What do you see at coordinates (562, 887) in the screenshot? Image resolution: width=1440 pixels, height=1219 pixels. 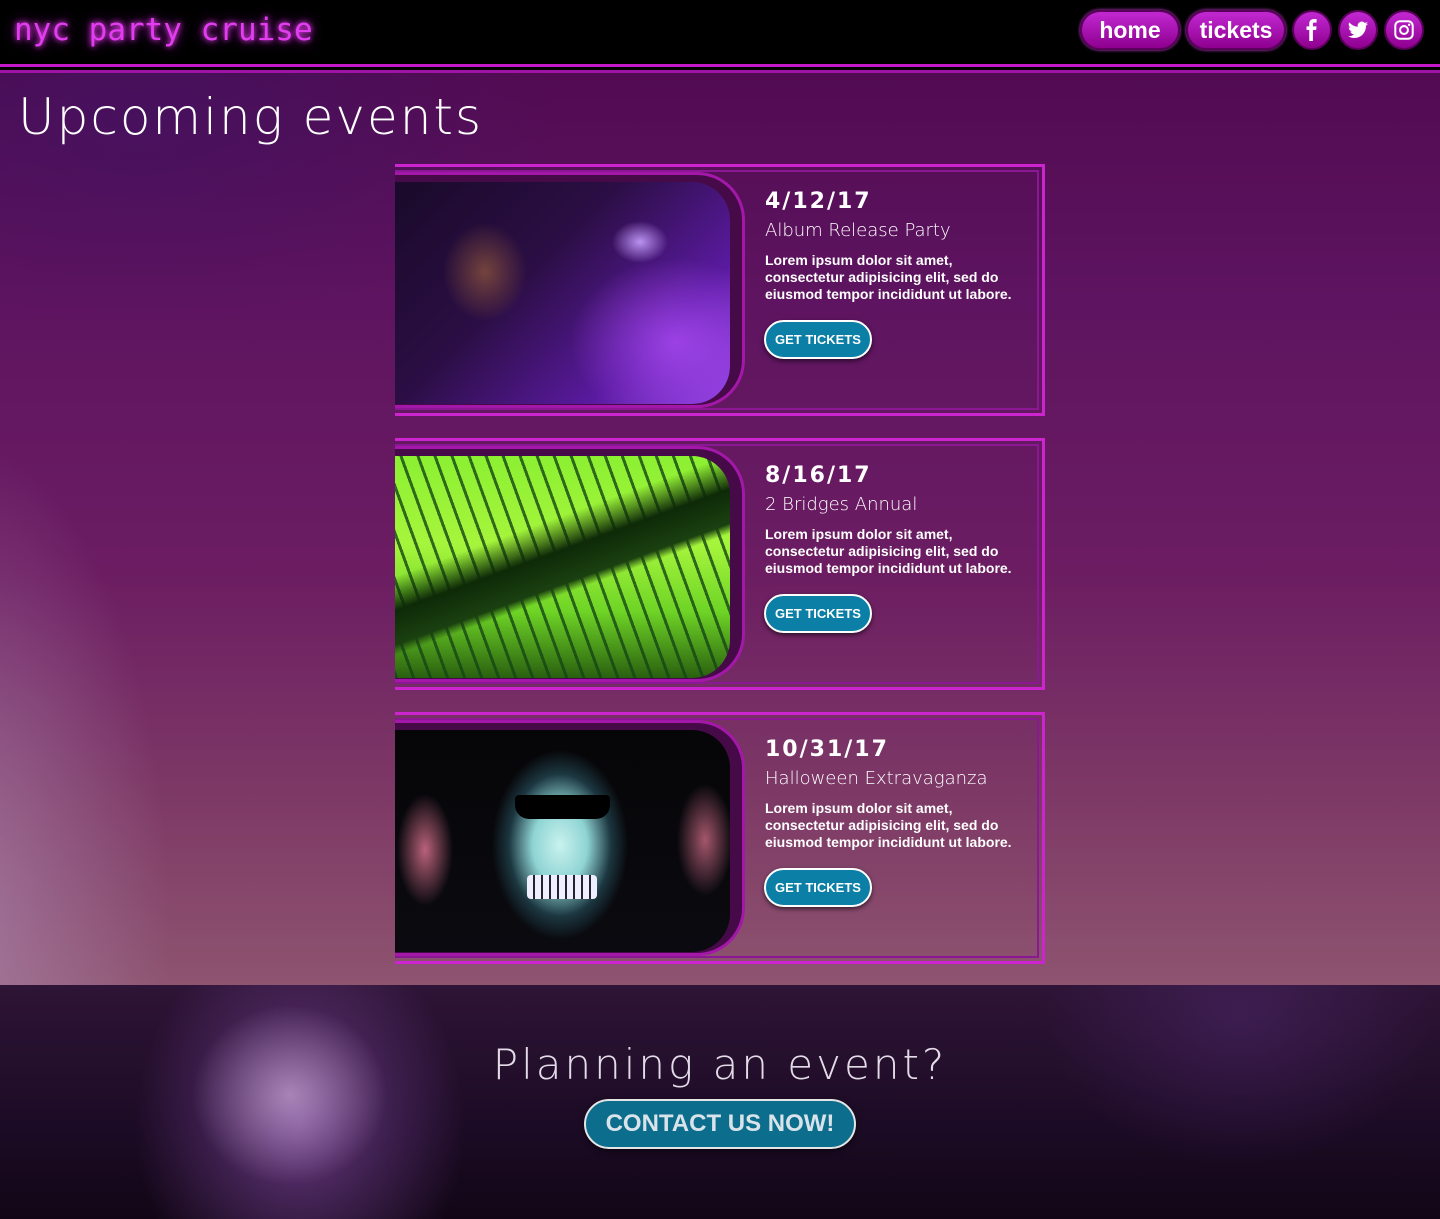 I see `skull-teeth` at bounding box center [562, 887].